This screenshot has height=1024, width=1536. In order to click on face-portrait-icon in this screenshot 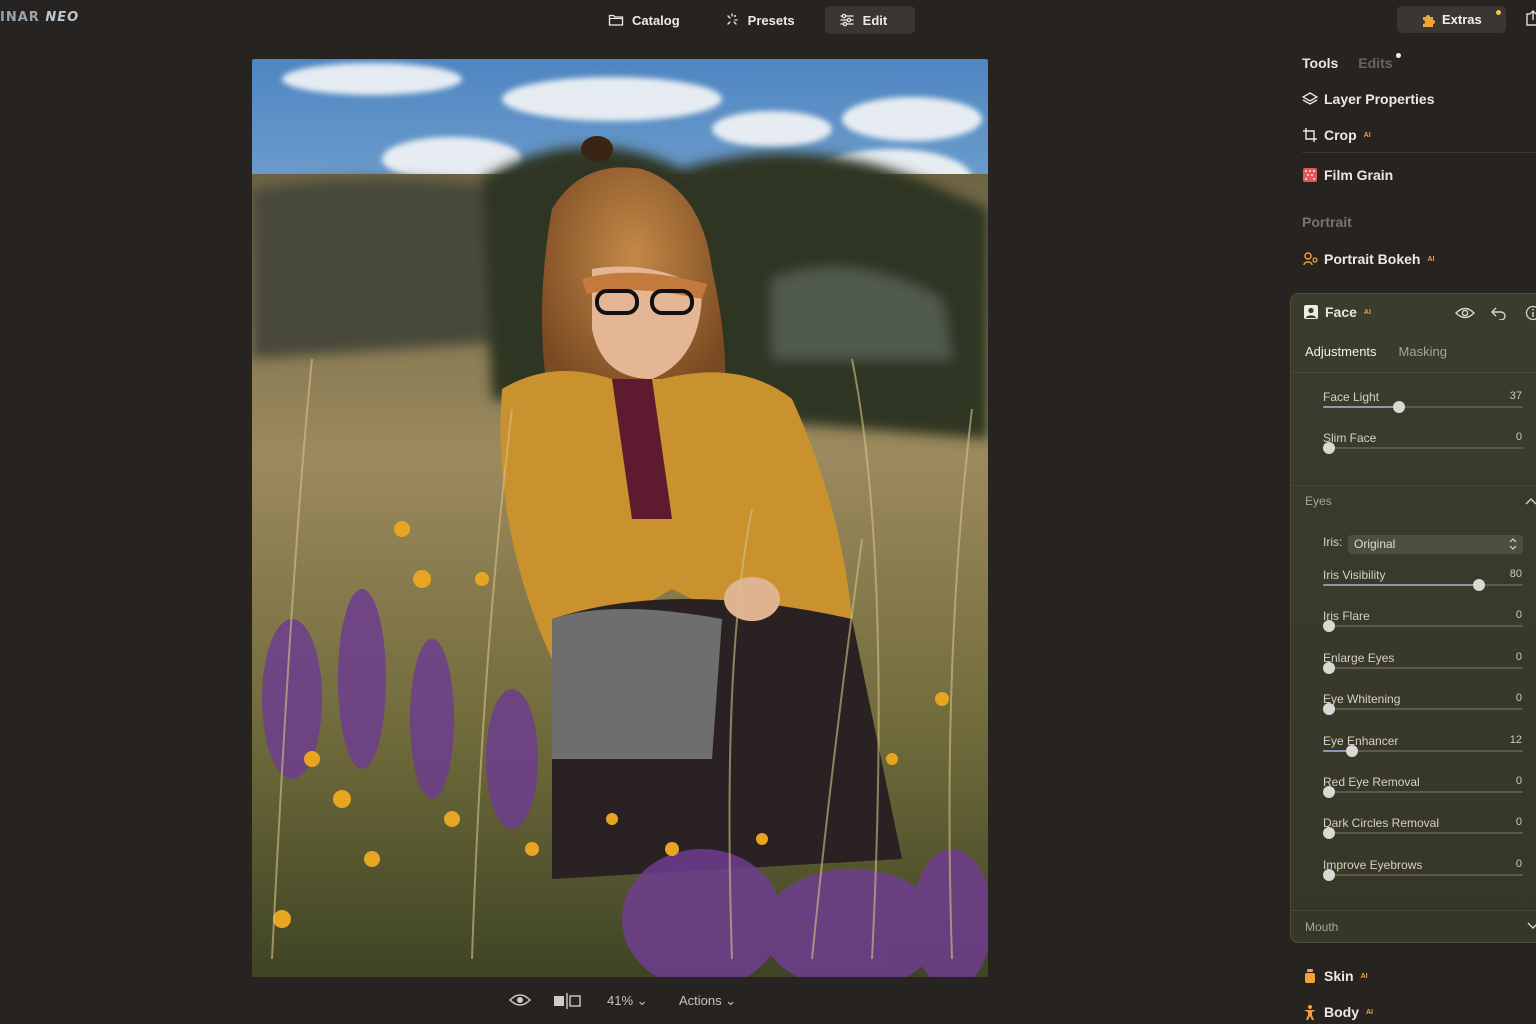, I will do `click(1311, 312)`.